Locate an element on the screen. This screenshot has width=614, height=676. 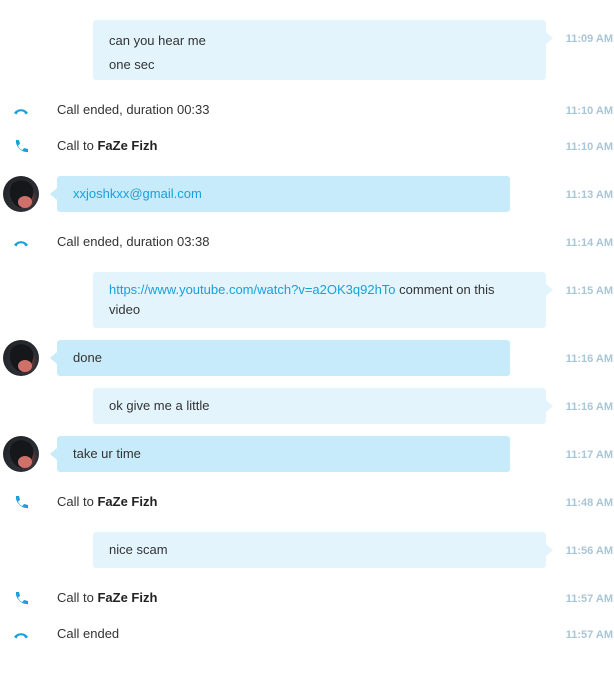
message-row: xxjoshkxx@gmail.com 11:13 AM is located at coordinates (307, 194).